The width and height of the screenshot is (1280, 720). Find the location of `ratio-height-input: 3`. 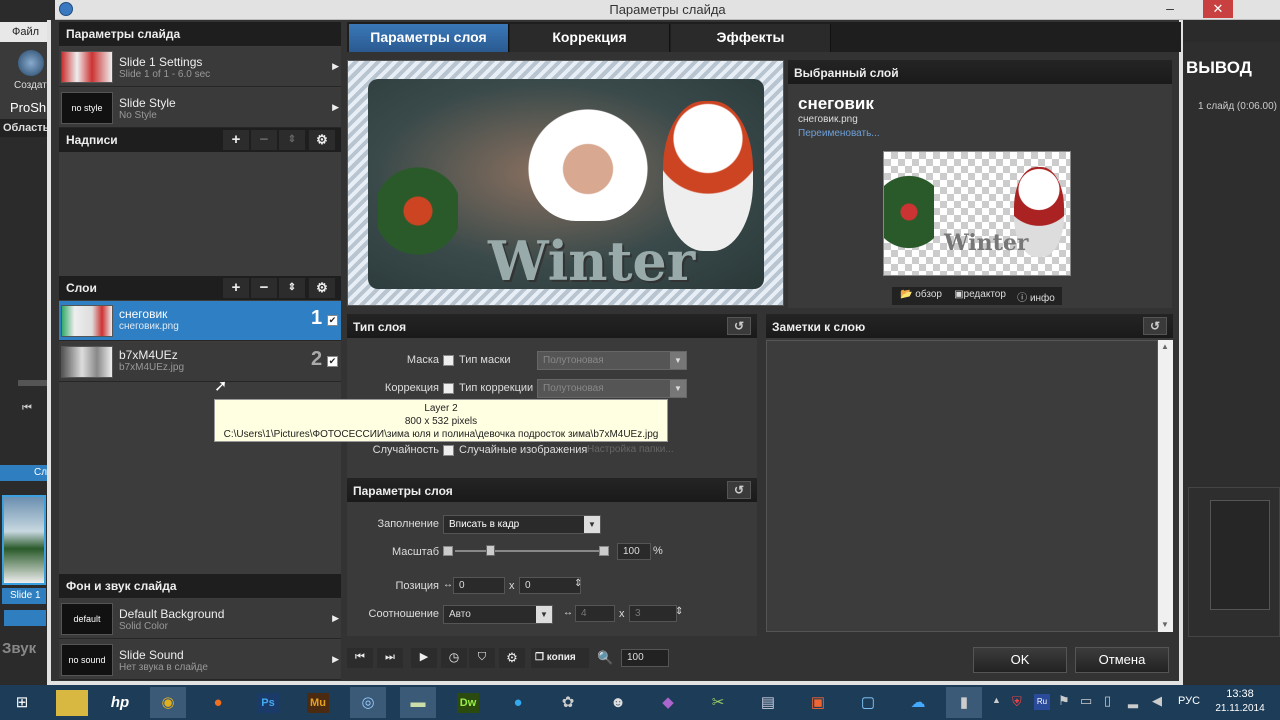

ratio-height-input: 3 is located at coordinates (653, 613).